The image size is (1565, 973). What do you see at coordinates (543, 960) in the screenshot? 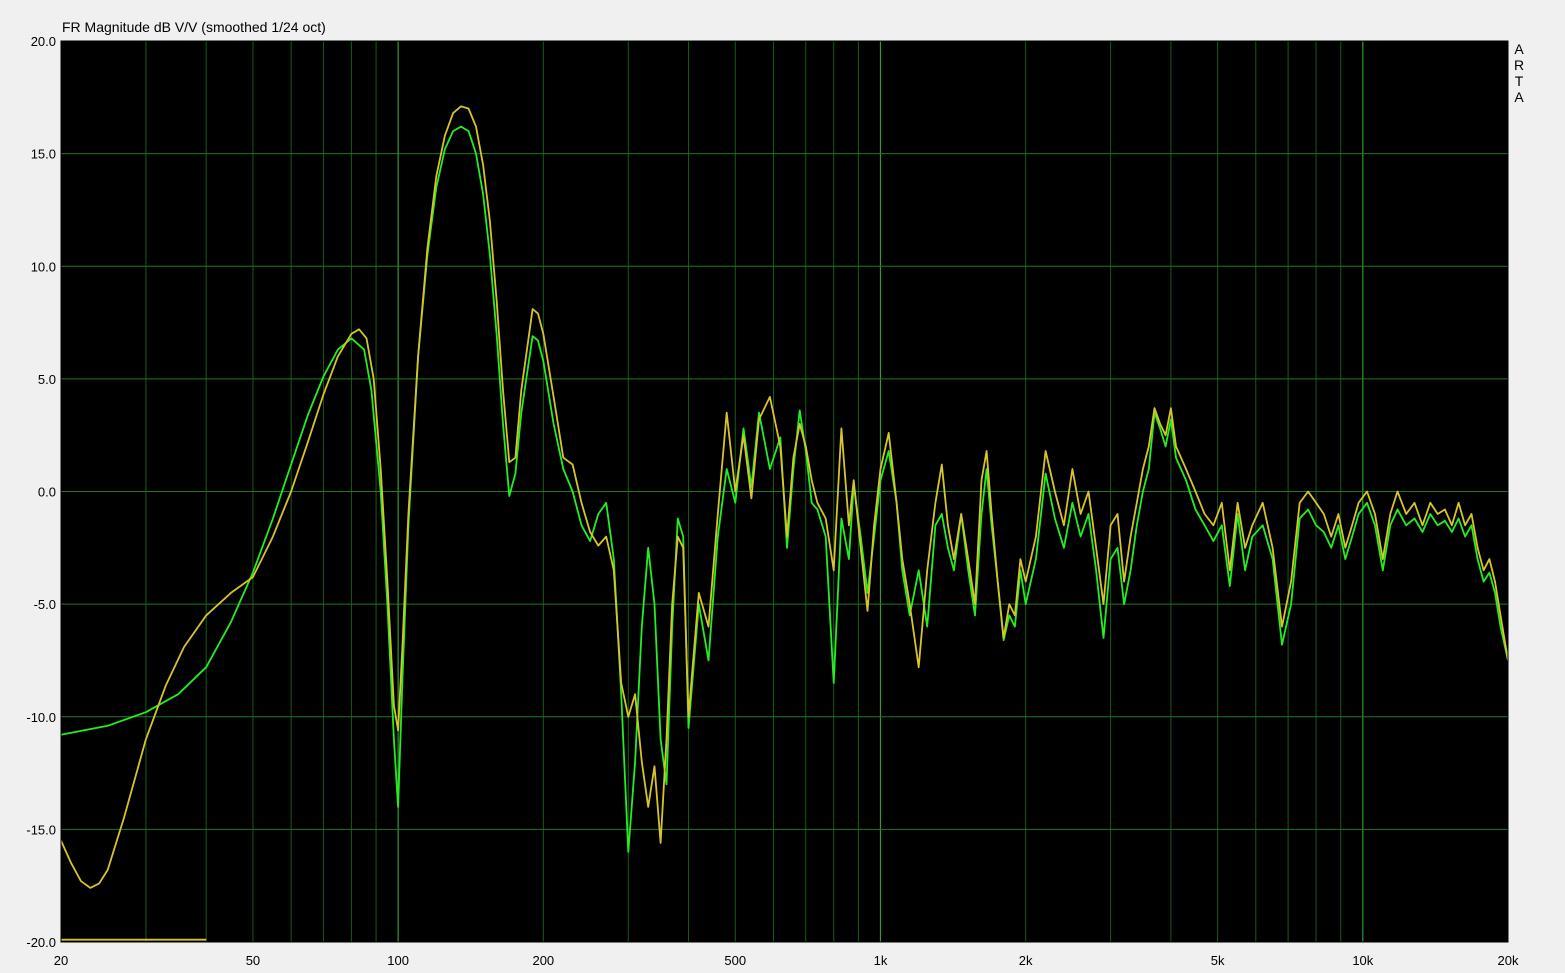
I see `x-tick-label: 200` at bounding box center [543, 960].